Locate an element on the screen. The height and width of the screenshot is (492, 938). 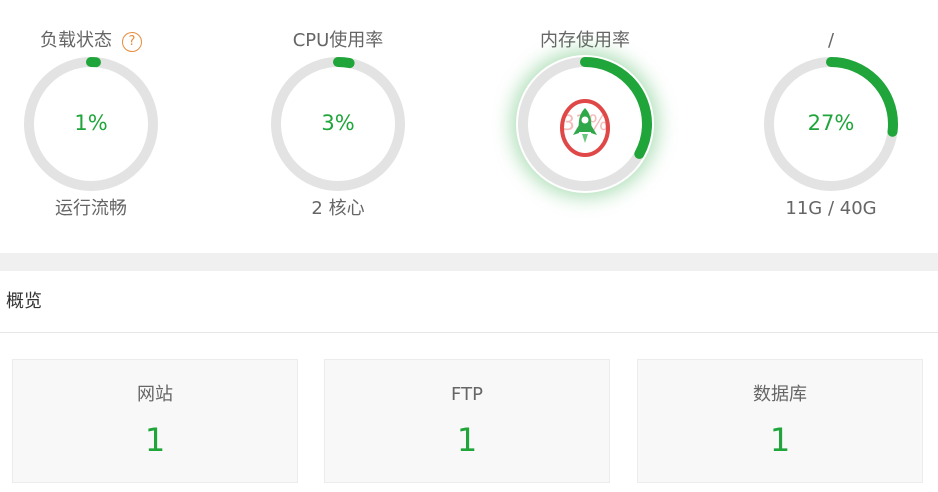
gauge-value: 27% is located at coordinates (831, 123).